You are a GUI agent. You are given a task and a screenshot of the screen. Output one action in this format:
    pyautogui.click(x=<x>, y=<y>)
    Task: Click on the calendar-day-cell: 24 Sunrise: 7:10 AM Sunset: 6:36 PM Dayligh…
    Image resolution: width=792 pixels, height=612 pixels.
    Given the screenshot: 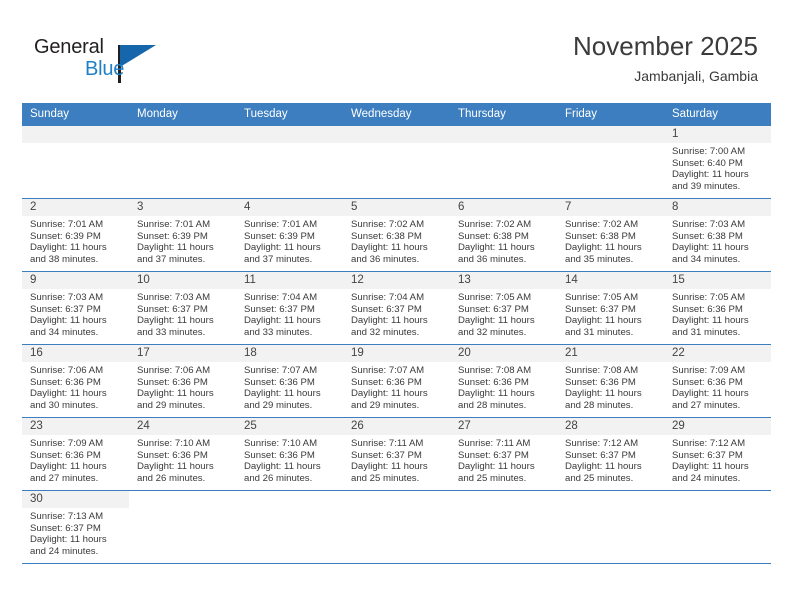 What is the action you would take?
    pyautogui.click(x=182, y=454)
    